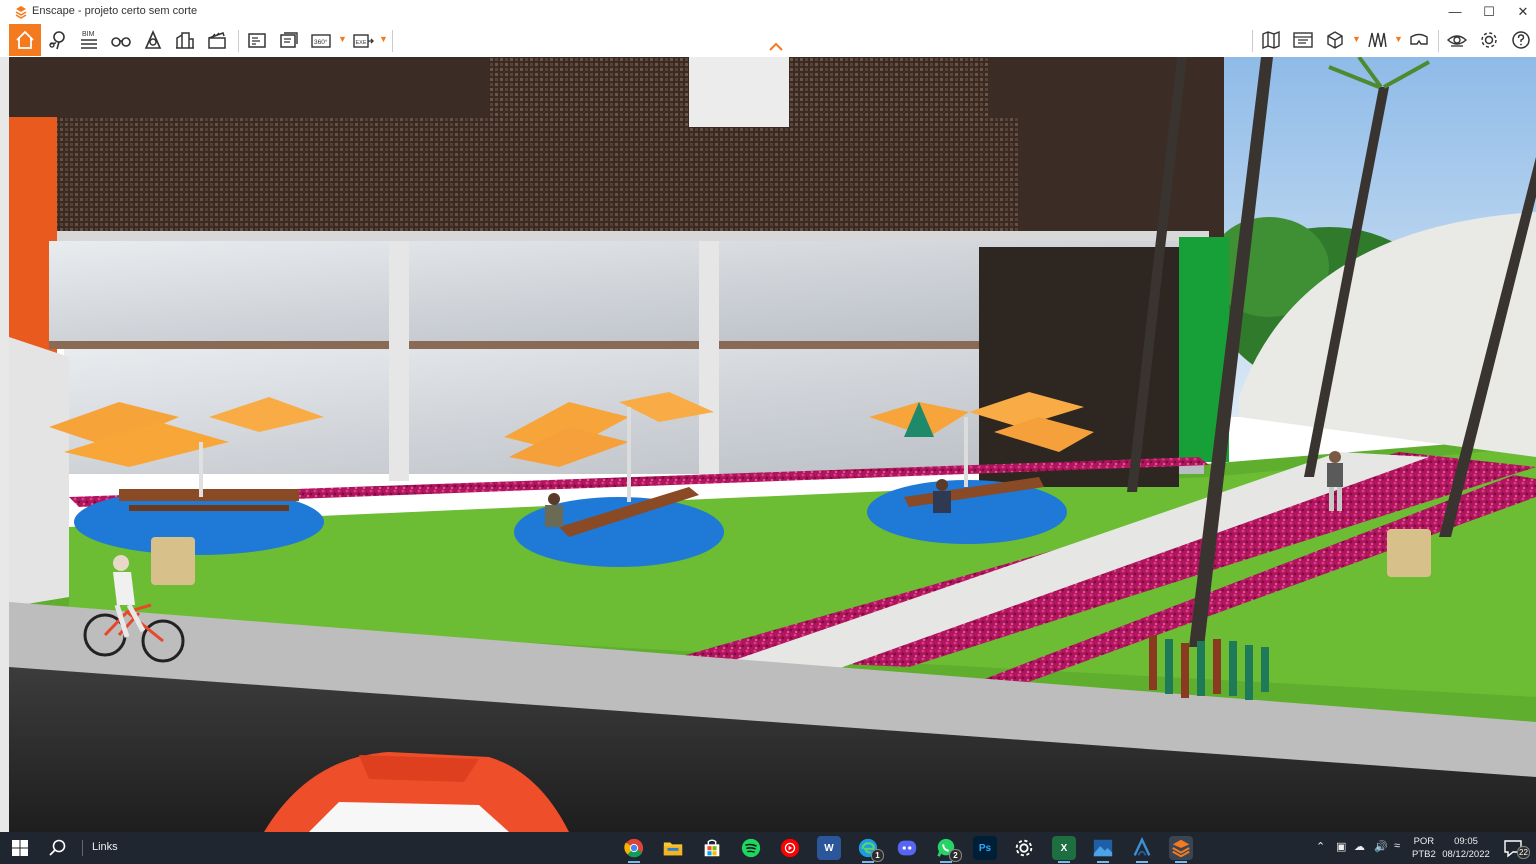  I want to click on microsoft-store-icon, so click(712, 848).